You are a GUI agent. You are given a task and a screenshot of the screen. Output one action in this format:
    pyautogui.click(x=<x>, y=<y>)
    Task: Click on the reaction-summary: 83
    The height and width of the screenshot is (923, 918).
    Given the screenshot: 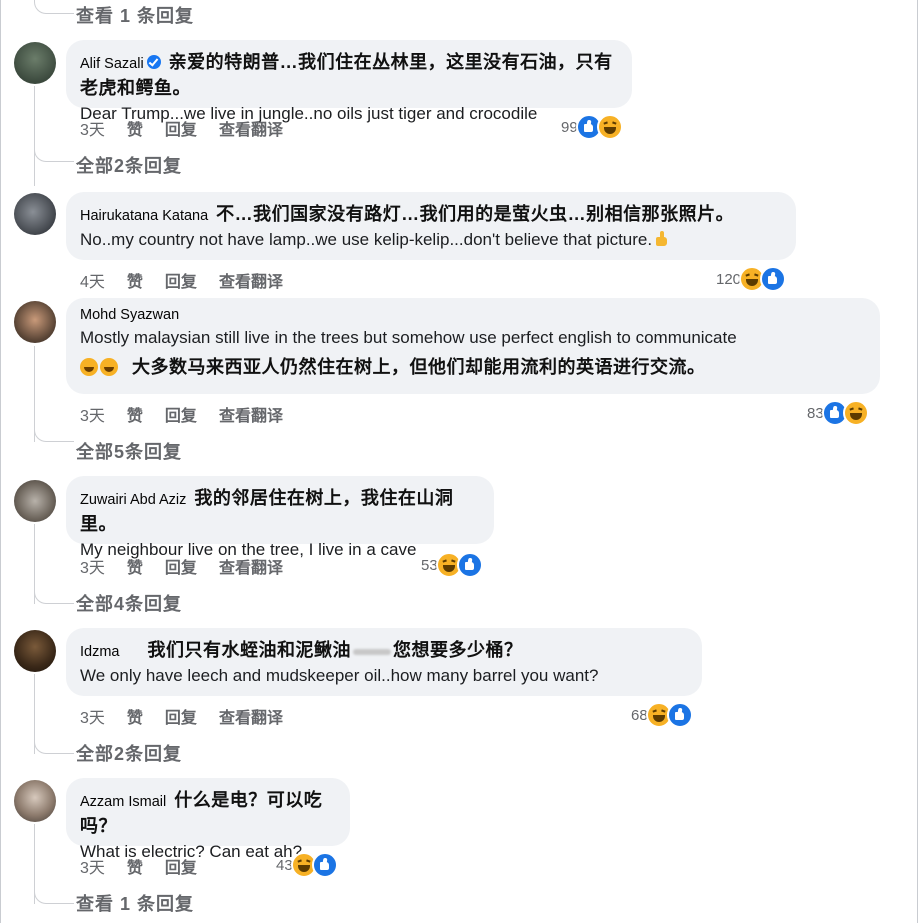 What is the action you would take?
    pyautogui.click(x=838, y=413)
    